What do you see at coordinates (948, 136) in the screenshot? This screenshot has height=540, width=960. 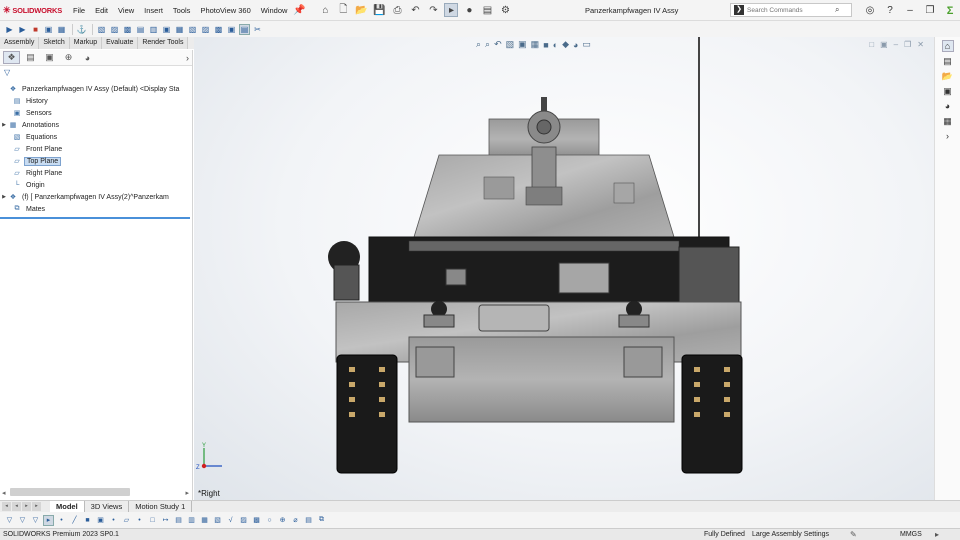 I see `collapse-pane-icon: ›` at bounding box center [948, 136].